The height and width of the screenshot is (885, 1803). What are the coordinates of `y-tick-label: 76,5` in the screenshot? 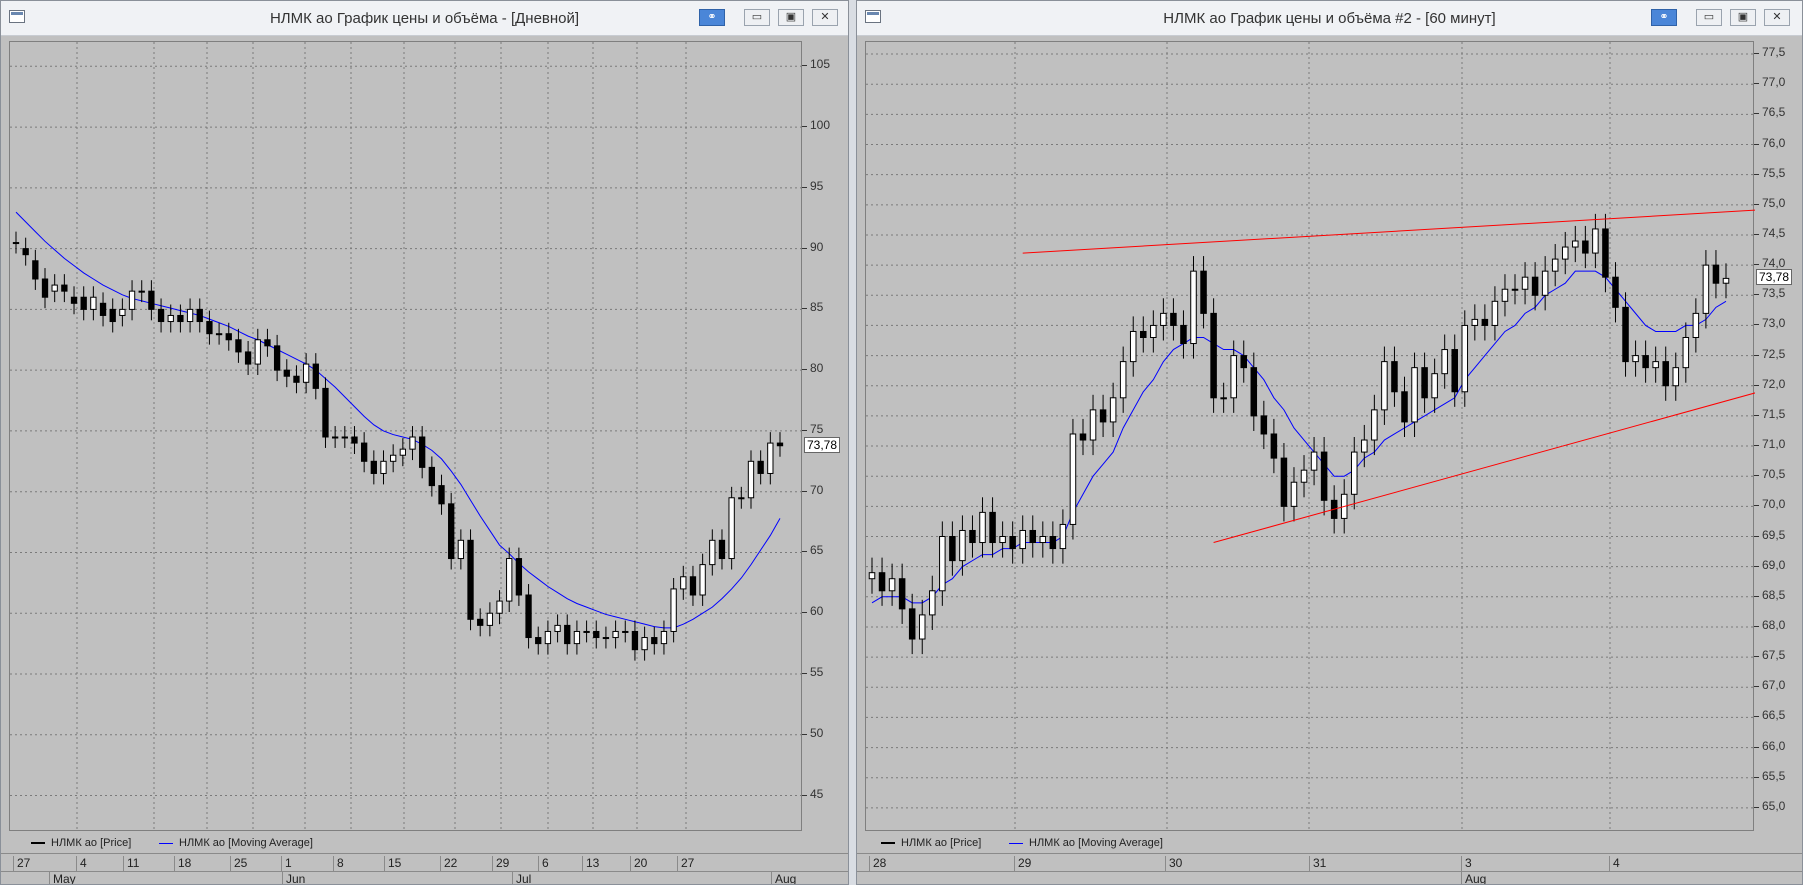 It's located at (1774, 112).